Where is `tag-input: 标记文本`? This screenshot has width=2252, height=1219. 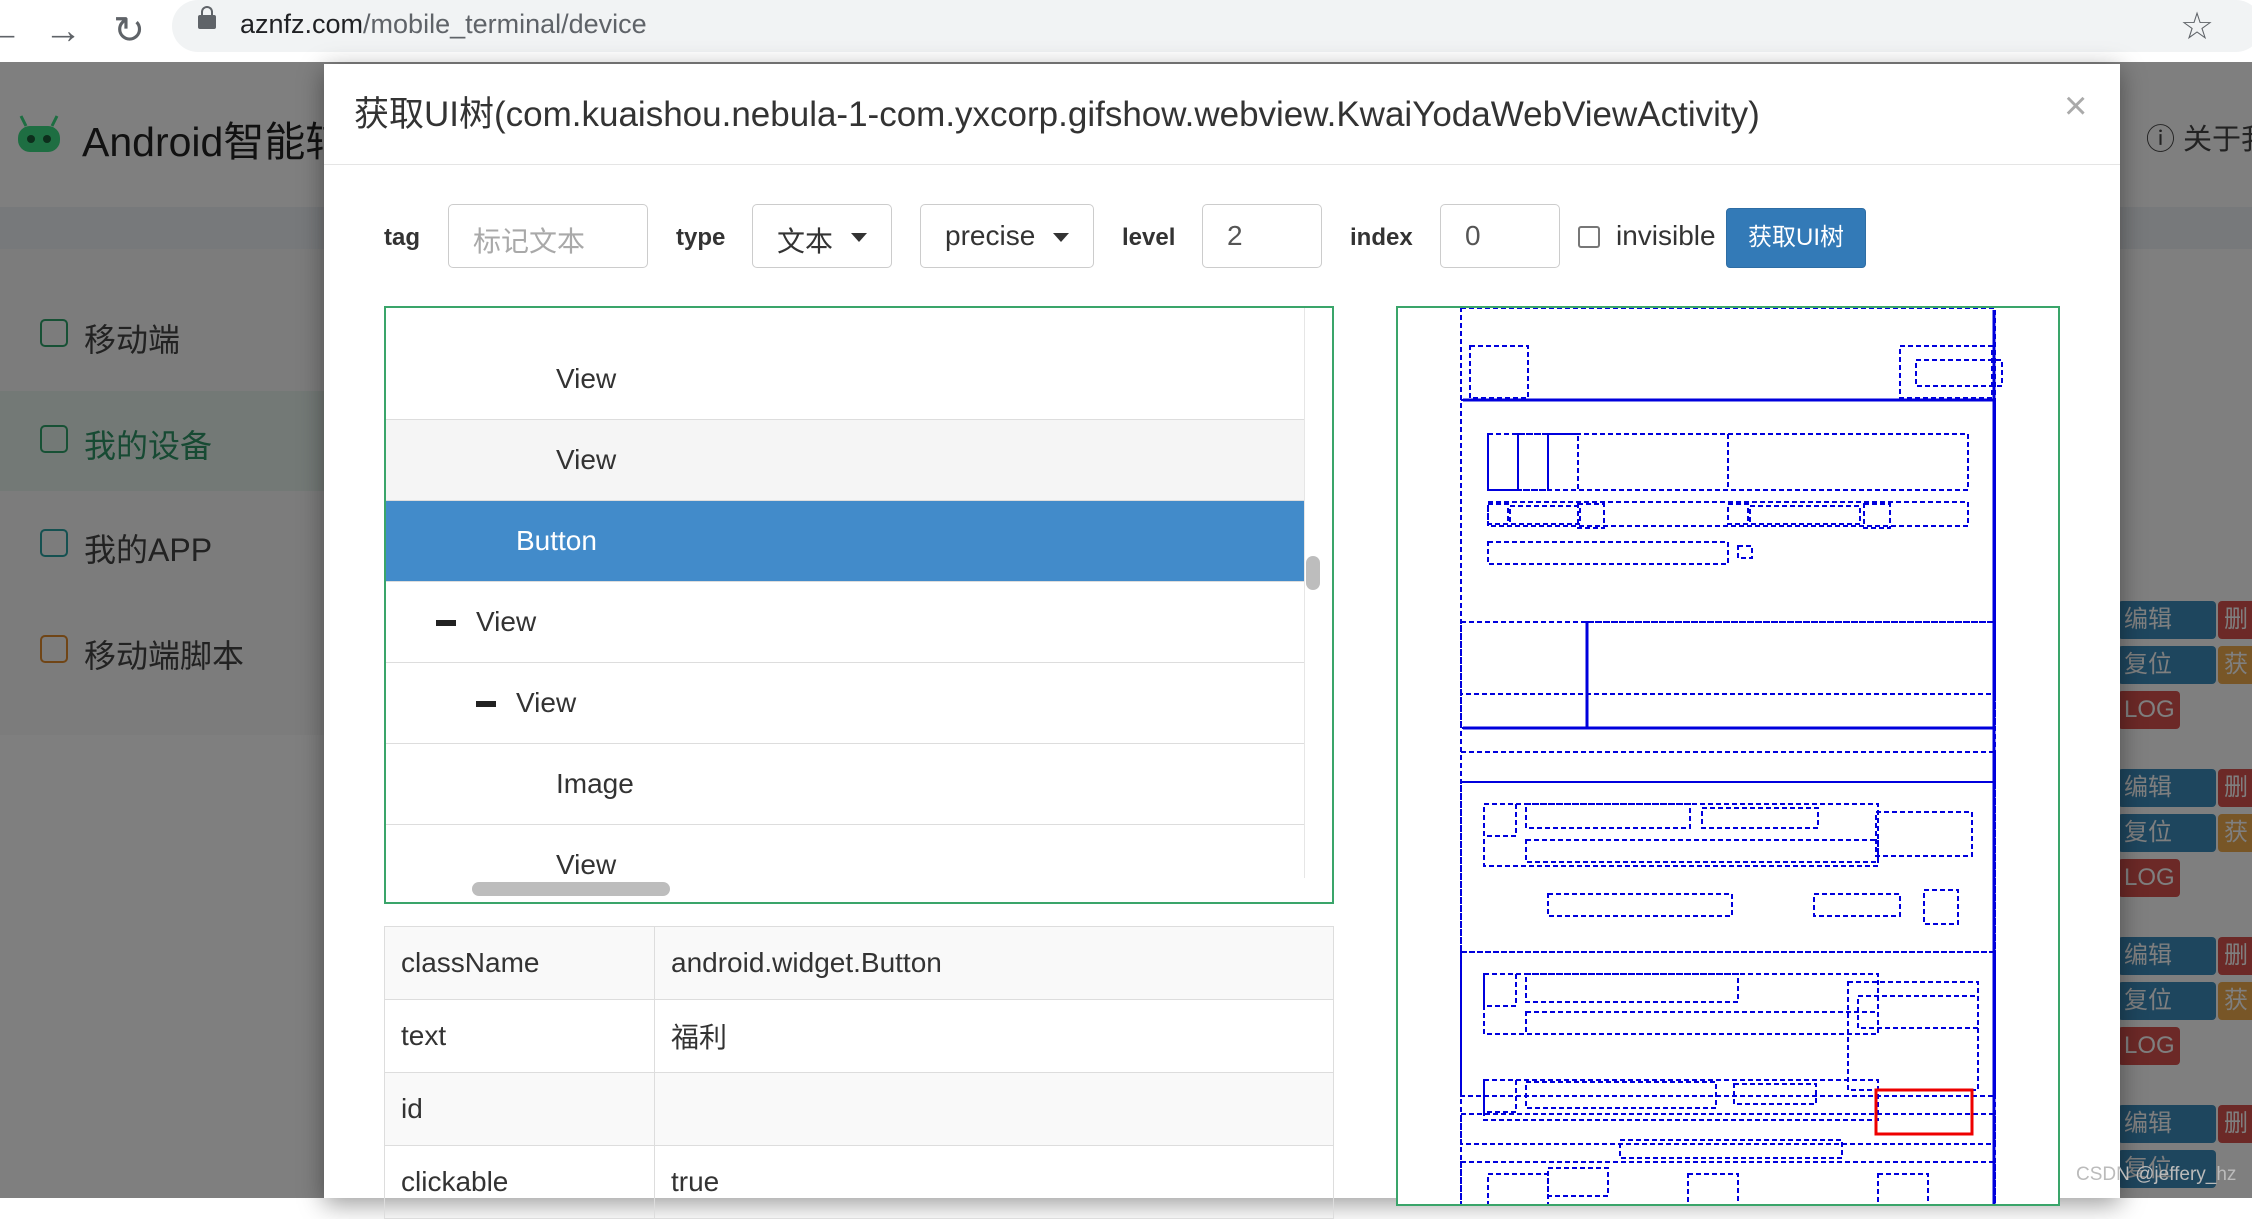
tag-input: 标记文本 is located at coordinates (548, 236).